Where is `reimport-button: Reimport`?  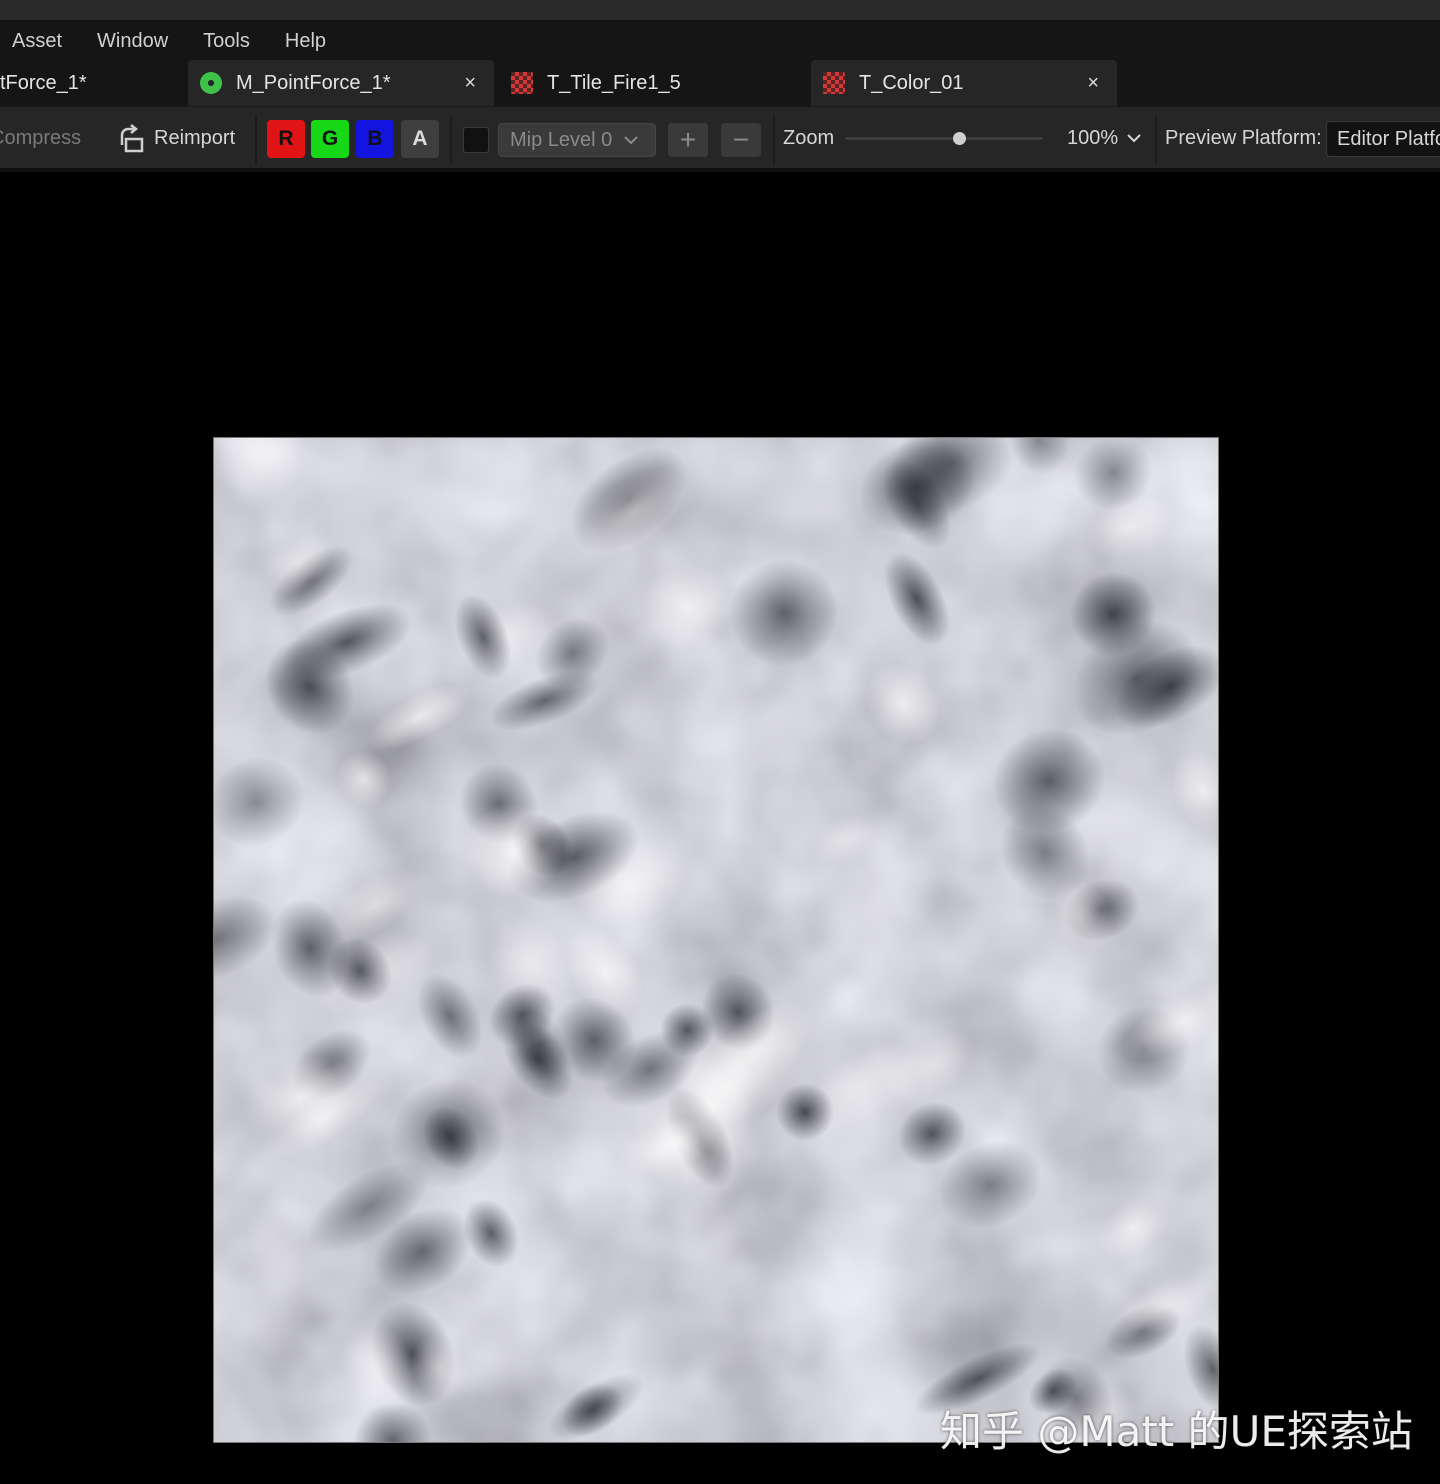
reimport-button: Reimport is located at coordinates (175, 138).